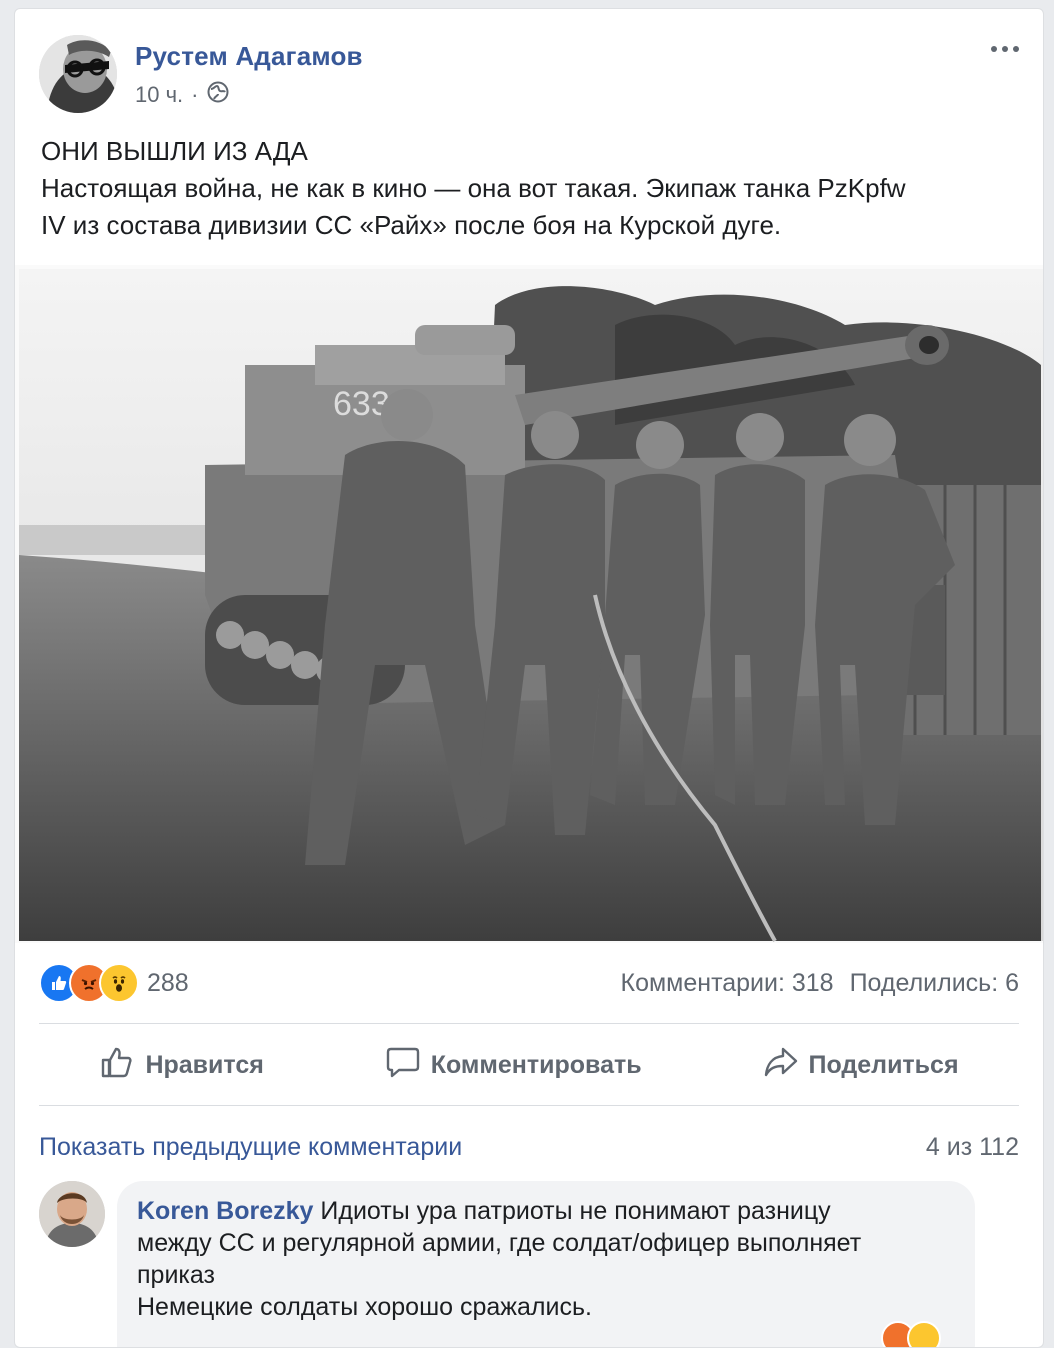 This screenshot has width=1054, height=1348. I want to click on share-button: Поделиться, so click(861, 1065).